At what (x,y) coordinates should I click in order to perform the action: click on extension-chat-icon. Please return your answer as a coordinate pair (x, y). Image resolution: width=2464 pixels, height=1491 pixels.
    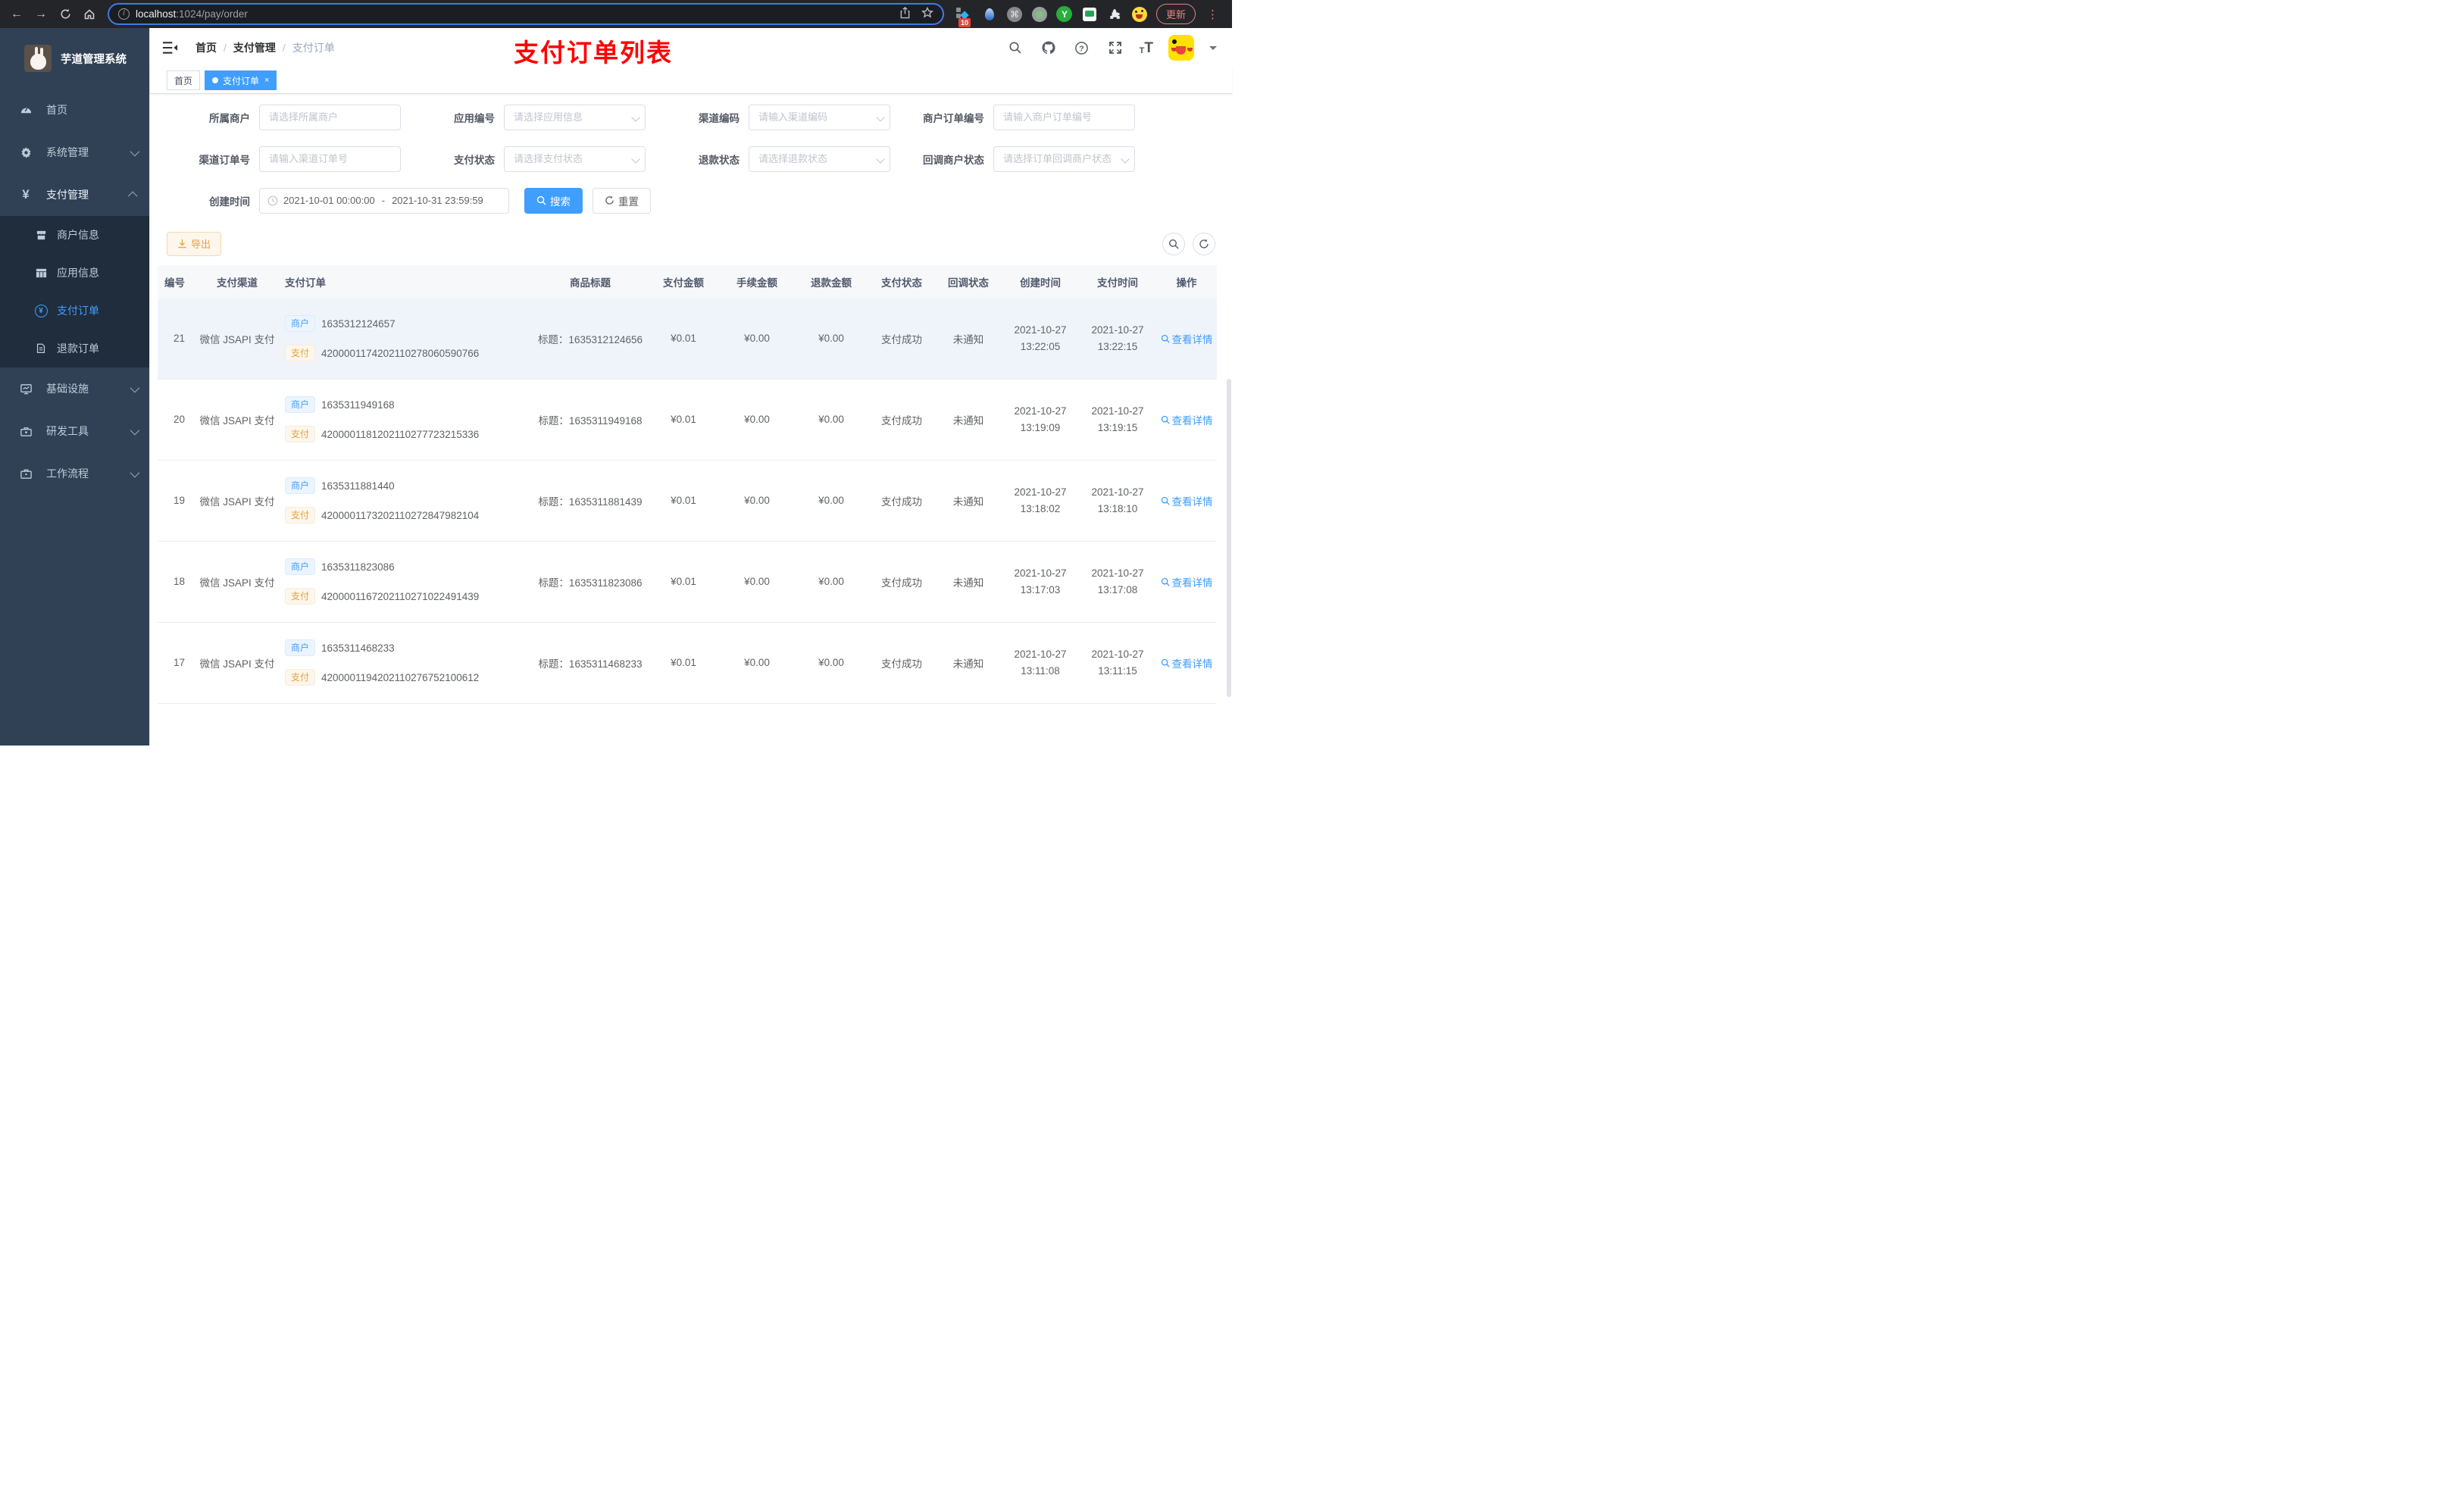
    Looking at the image, I should click on (1089, 14).